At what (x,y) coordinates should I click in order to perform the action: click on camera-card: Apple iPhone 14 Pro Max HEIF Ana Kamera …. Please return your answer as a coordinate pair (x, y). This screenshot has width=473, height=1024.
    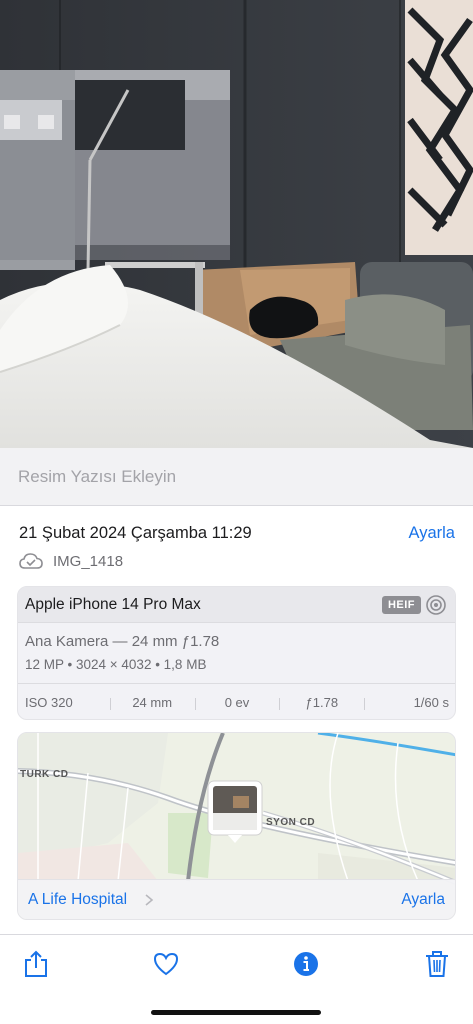
    Looking at the image, I should click on (236, 653).